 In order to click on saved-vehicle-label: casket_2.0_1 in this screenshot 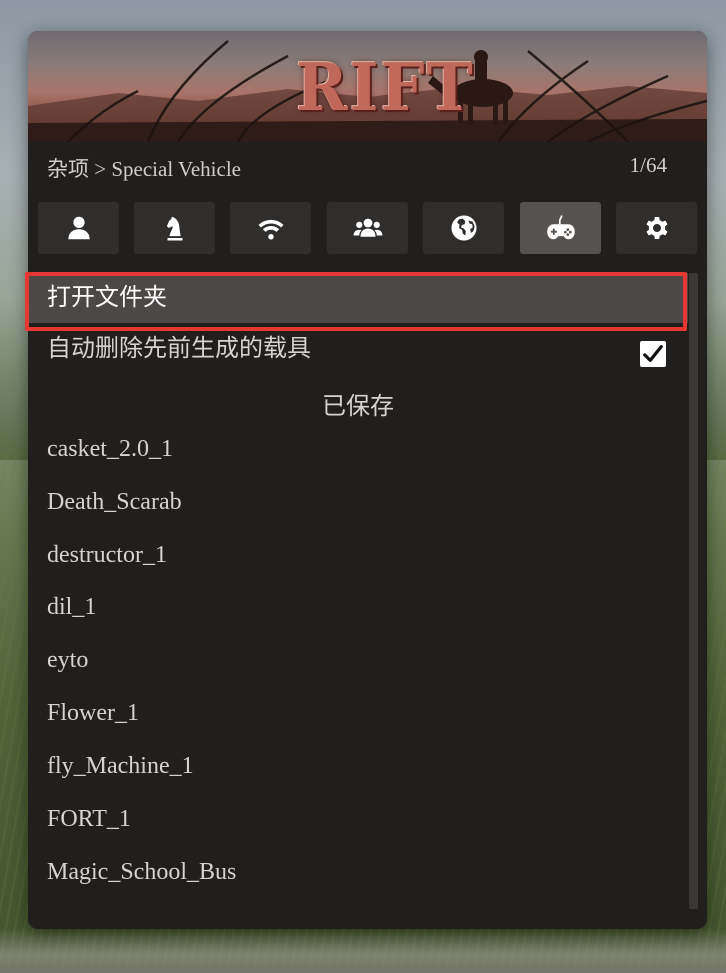, I will do `click(110, 449)`.